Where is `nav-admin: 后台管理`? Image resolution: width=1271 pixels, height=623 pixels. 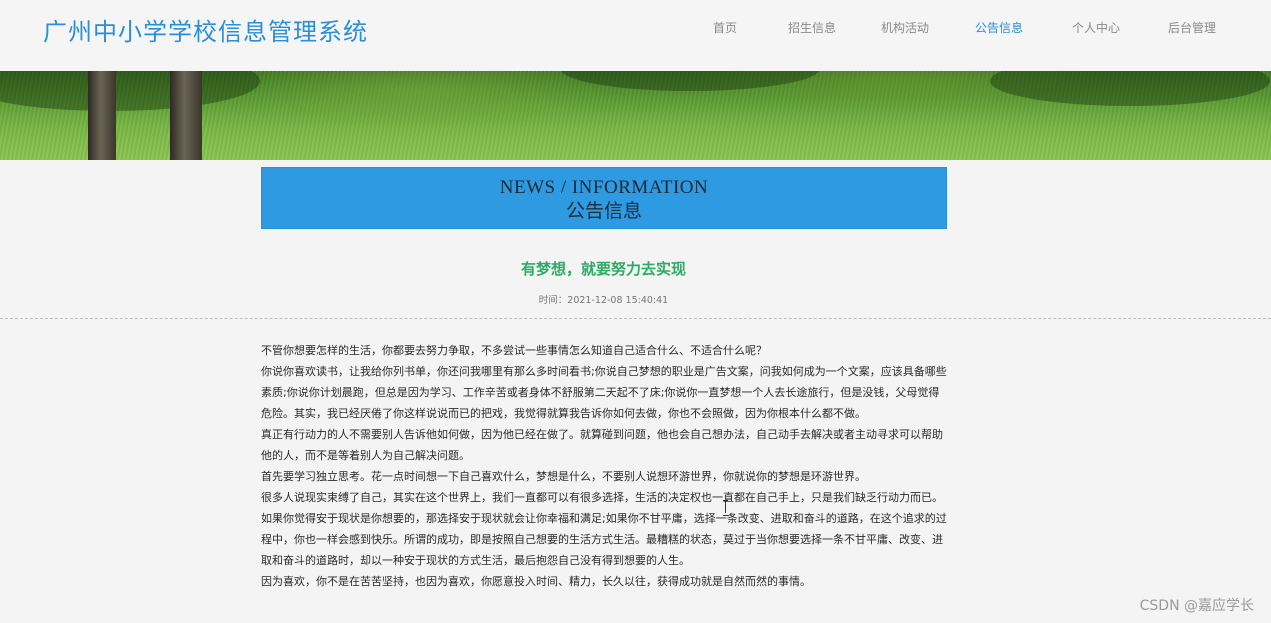 nav-admin: 后台管理 is located at coordinates (1192, 28).